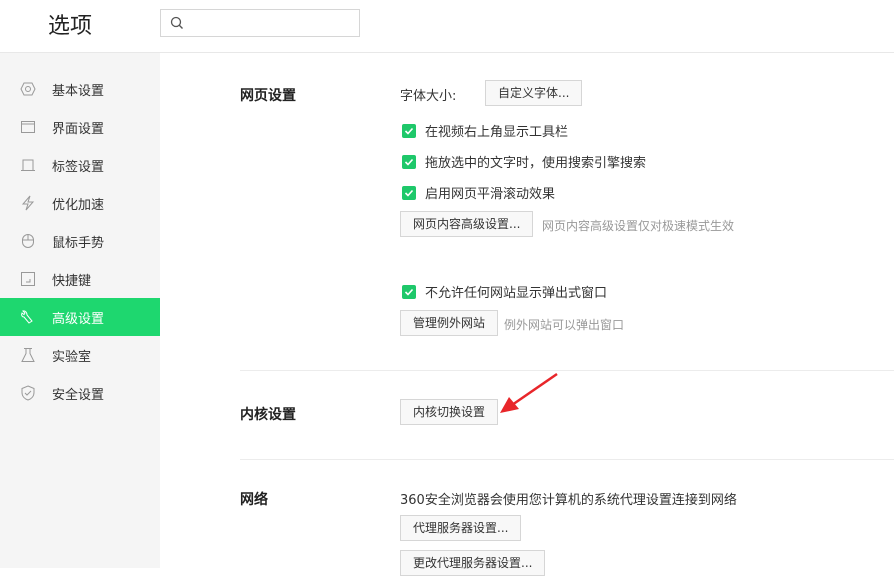 This screenshot has height=576, width=894. What do you see at coordinates (529, 392) in the screenshot?
I see `red-arrow-annotation` at bounding box center [529, 392].